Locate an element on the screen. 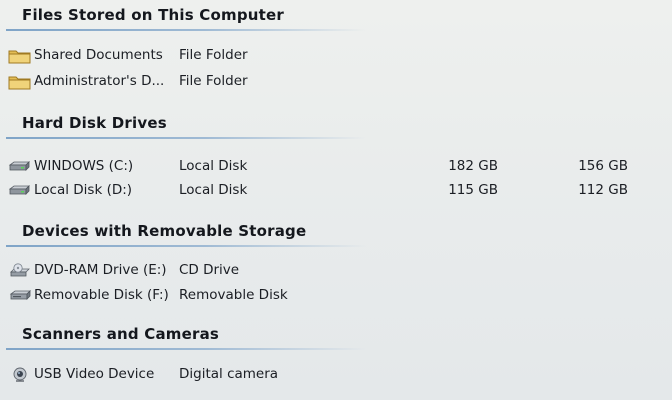 Image resolution: width=672 pixels, height=400 pixels. list-item-removable-disk-f: Removable Disk (F:) Removable Disk is located at coordinates (336, 295).